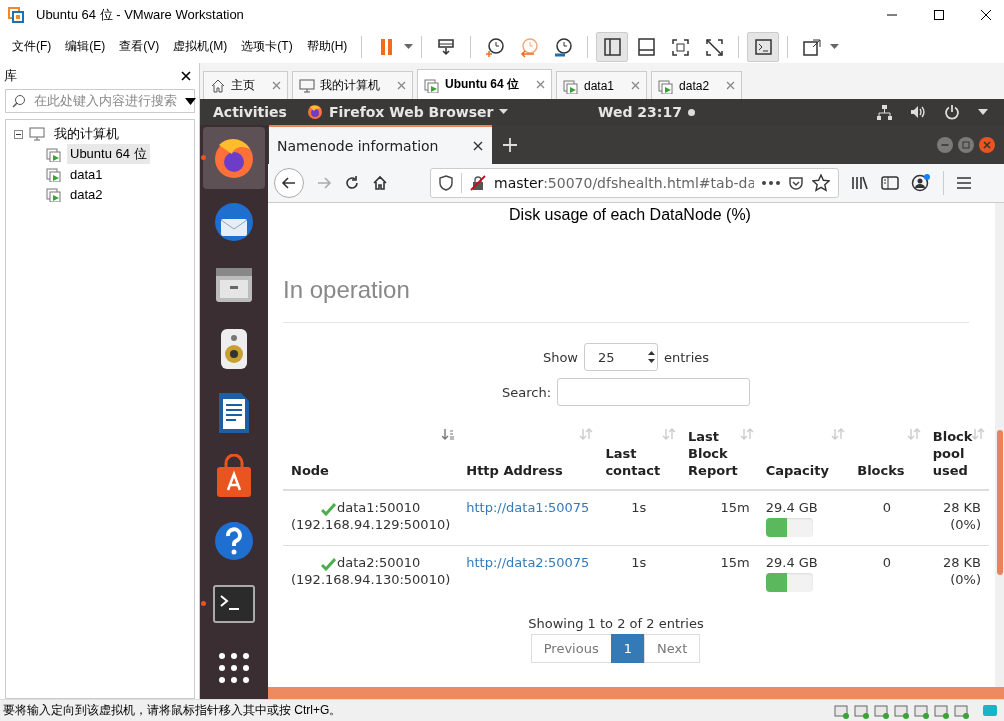 The height and width of the screenshot is (721, 1004). What do you see at coordinates (687, 357) in the screenshot?
I see `entries-label: entries` at bounding box center [687, 357].